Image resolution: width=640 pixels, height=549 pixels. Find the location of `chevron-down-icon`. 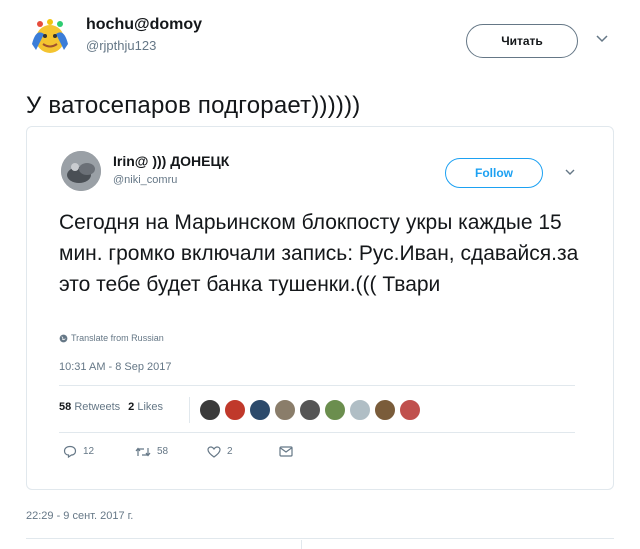

chevron-down-icon is located at coordinates (602, 38).